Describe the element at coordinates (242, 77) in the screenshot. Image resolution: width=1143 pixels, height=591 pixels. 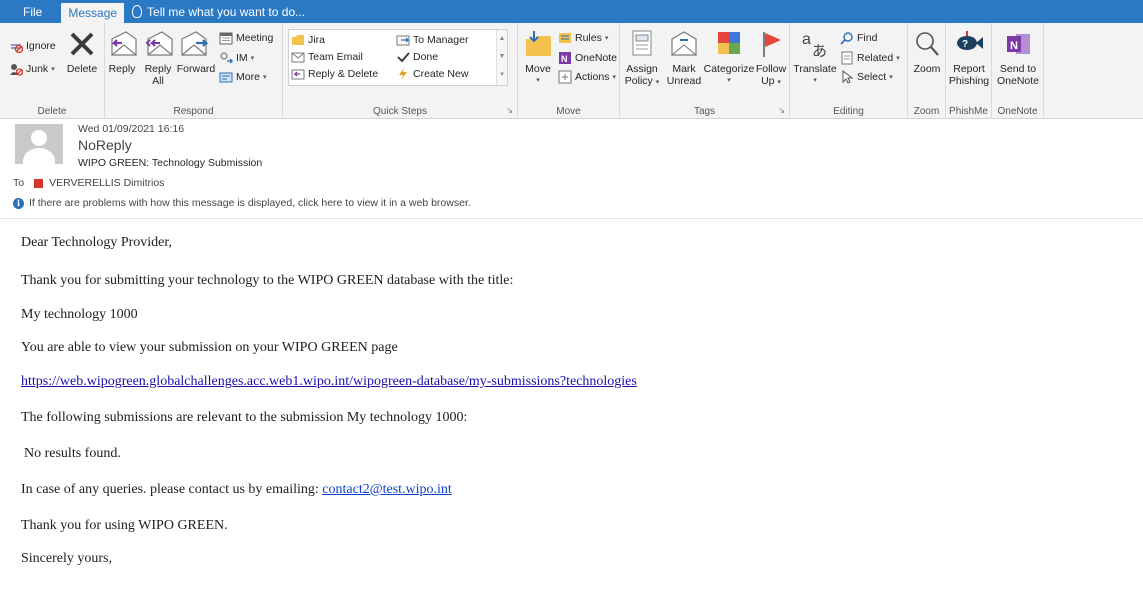
I see `more-respond-button: More ▾` at that location.